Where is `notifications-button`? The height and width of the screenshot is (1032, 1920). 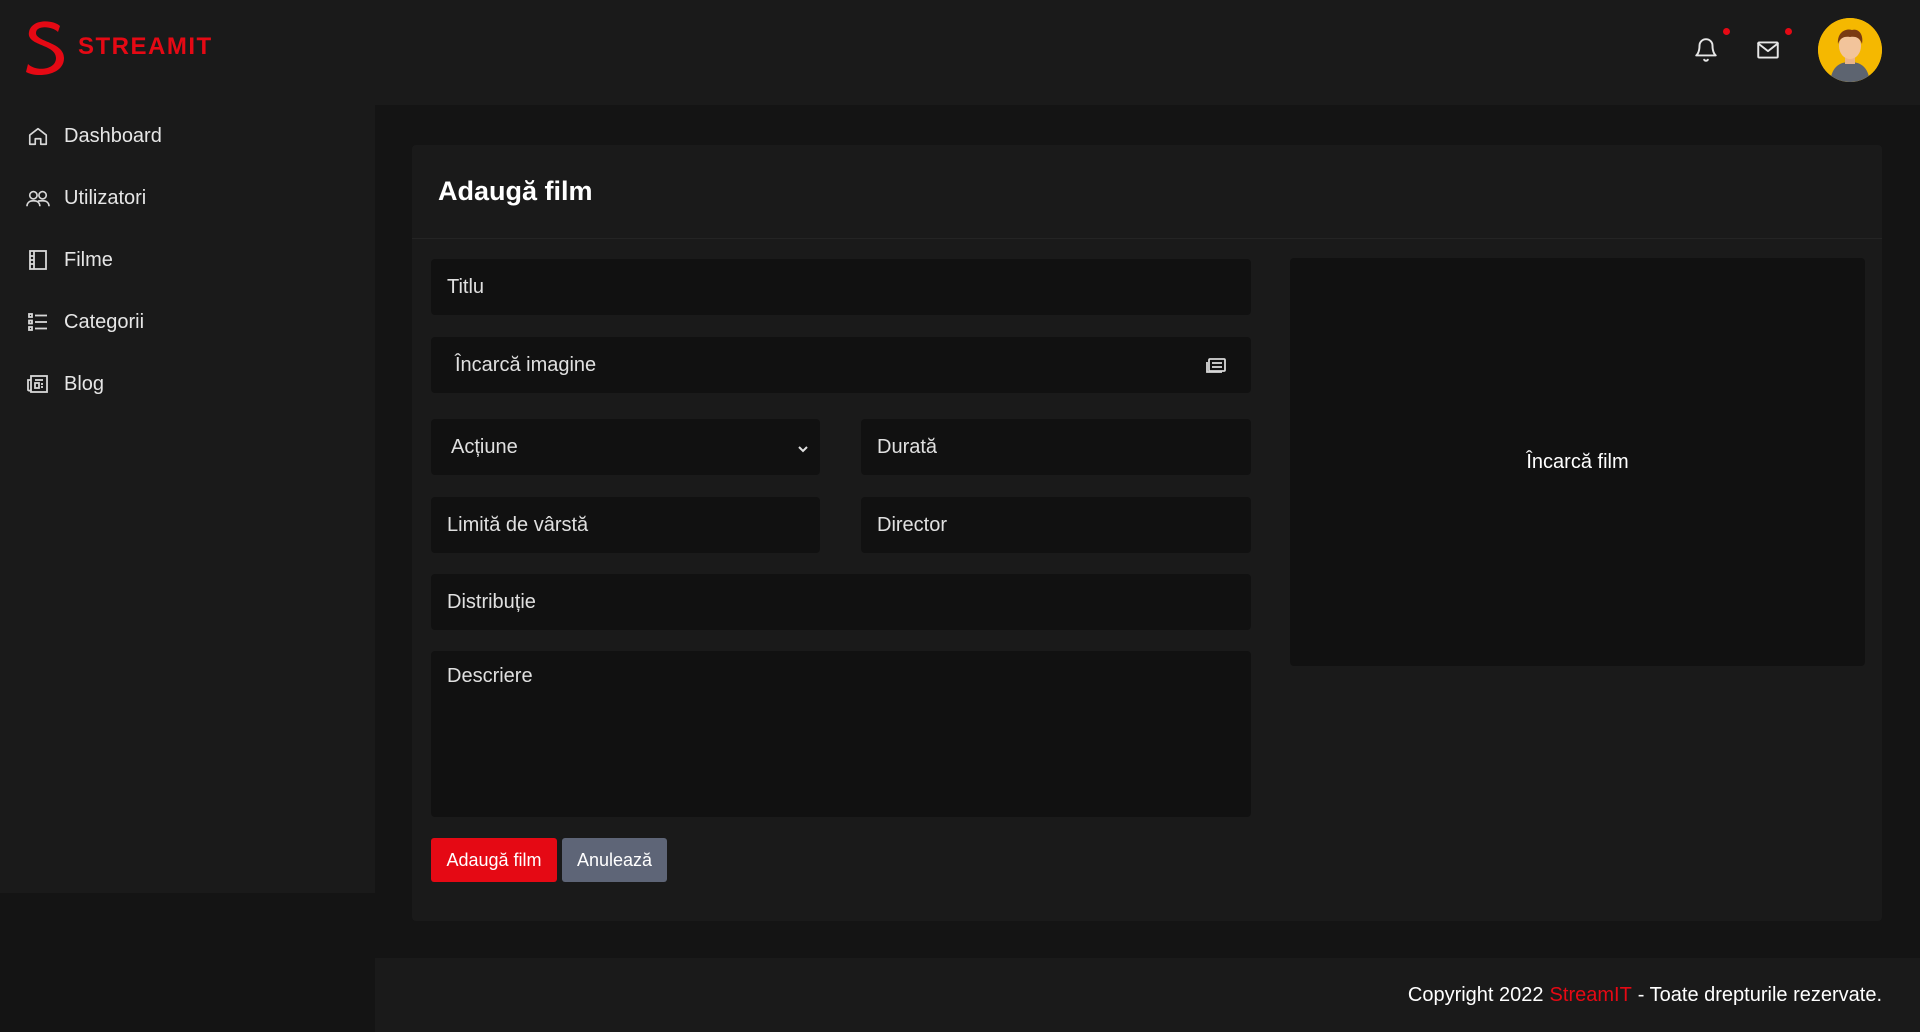
notifications-button is located at coordinates (1710, 47).